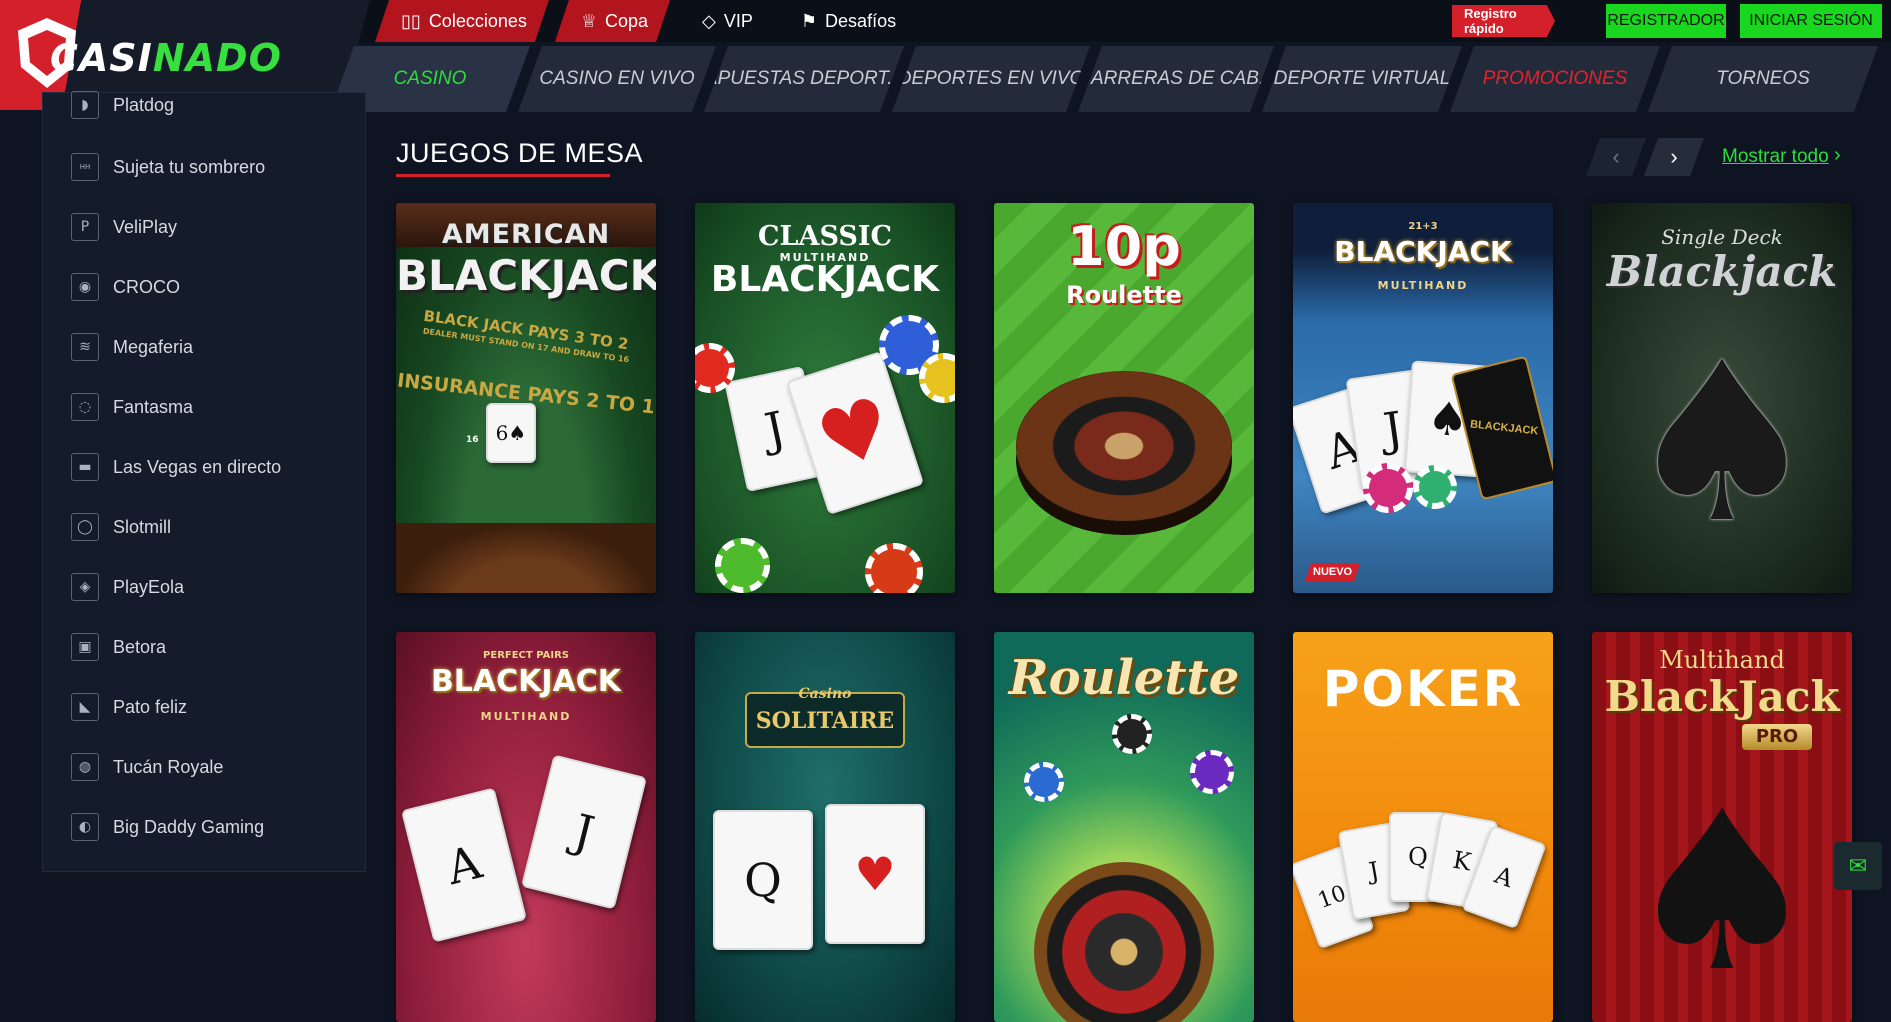 This screenshot has height=1022, width=1891. Describe the element at coordinates (146, 286) in the screenshot. I see `sidebar-item-label: CROCO` at that location.